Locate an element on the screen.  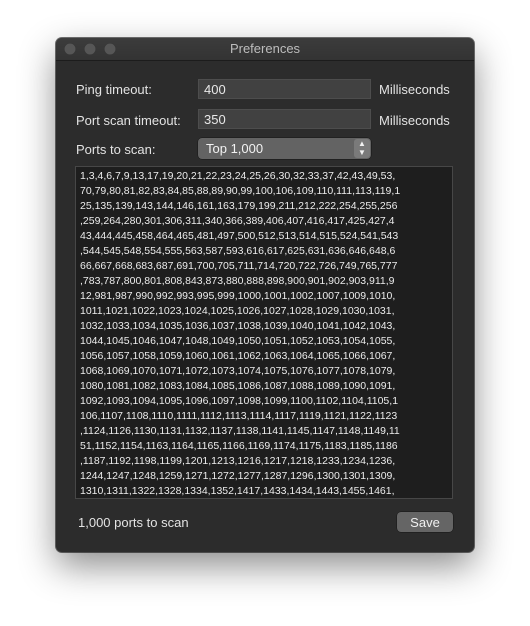
ping-timeout-unit: Milliseconds is located at coordinates (414, 89).